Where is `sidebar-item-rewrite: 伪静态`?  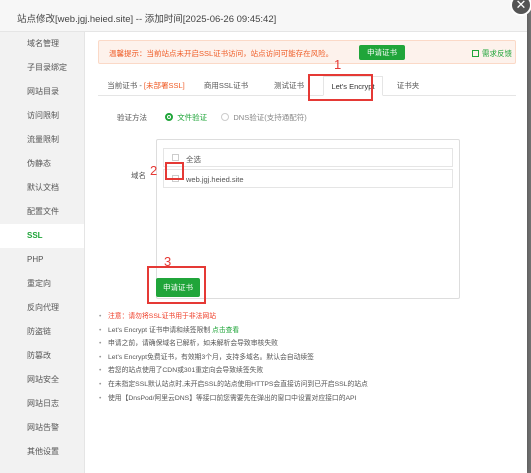 sidebar-item-rewrite: 伪静态 is located at coordinates (42, 164).